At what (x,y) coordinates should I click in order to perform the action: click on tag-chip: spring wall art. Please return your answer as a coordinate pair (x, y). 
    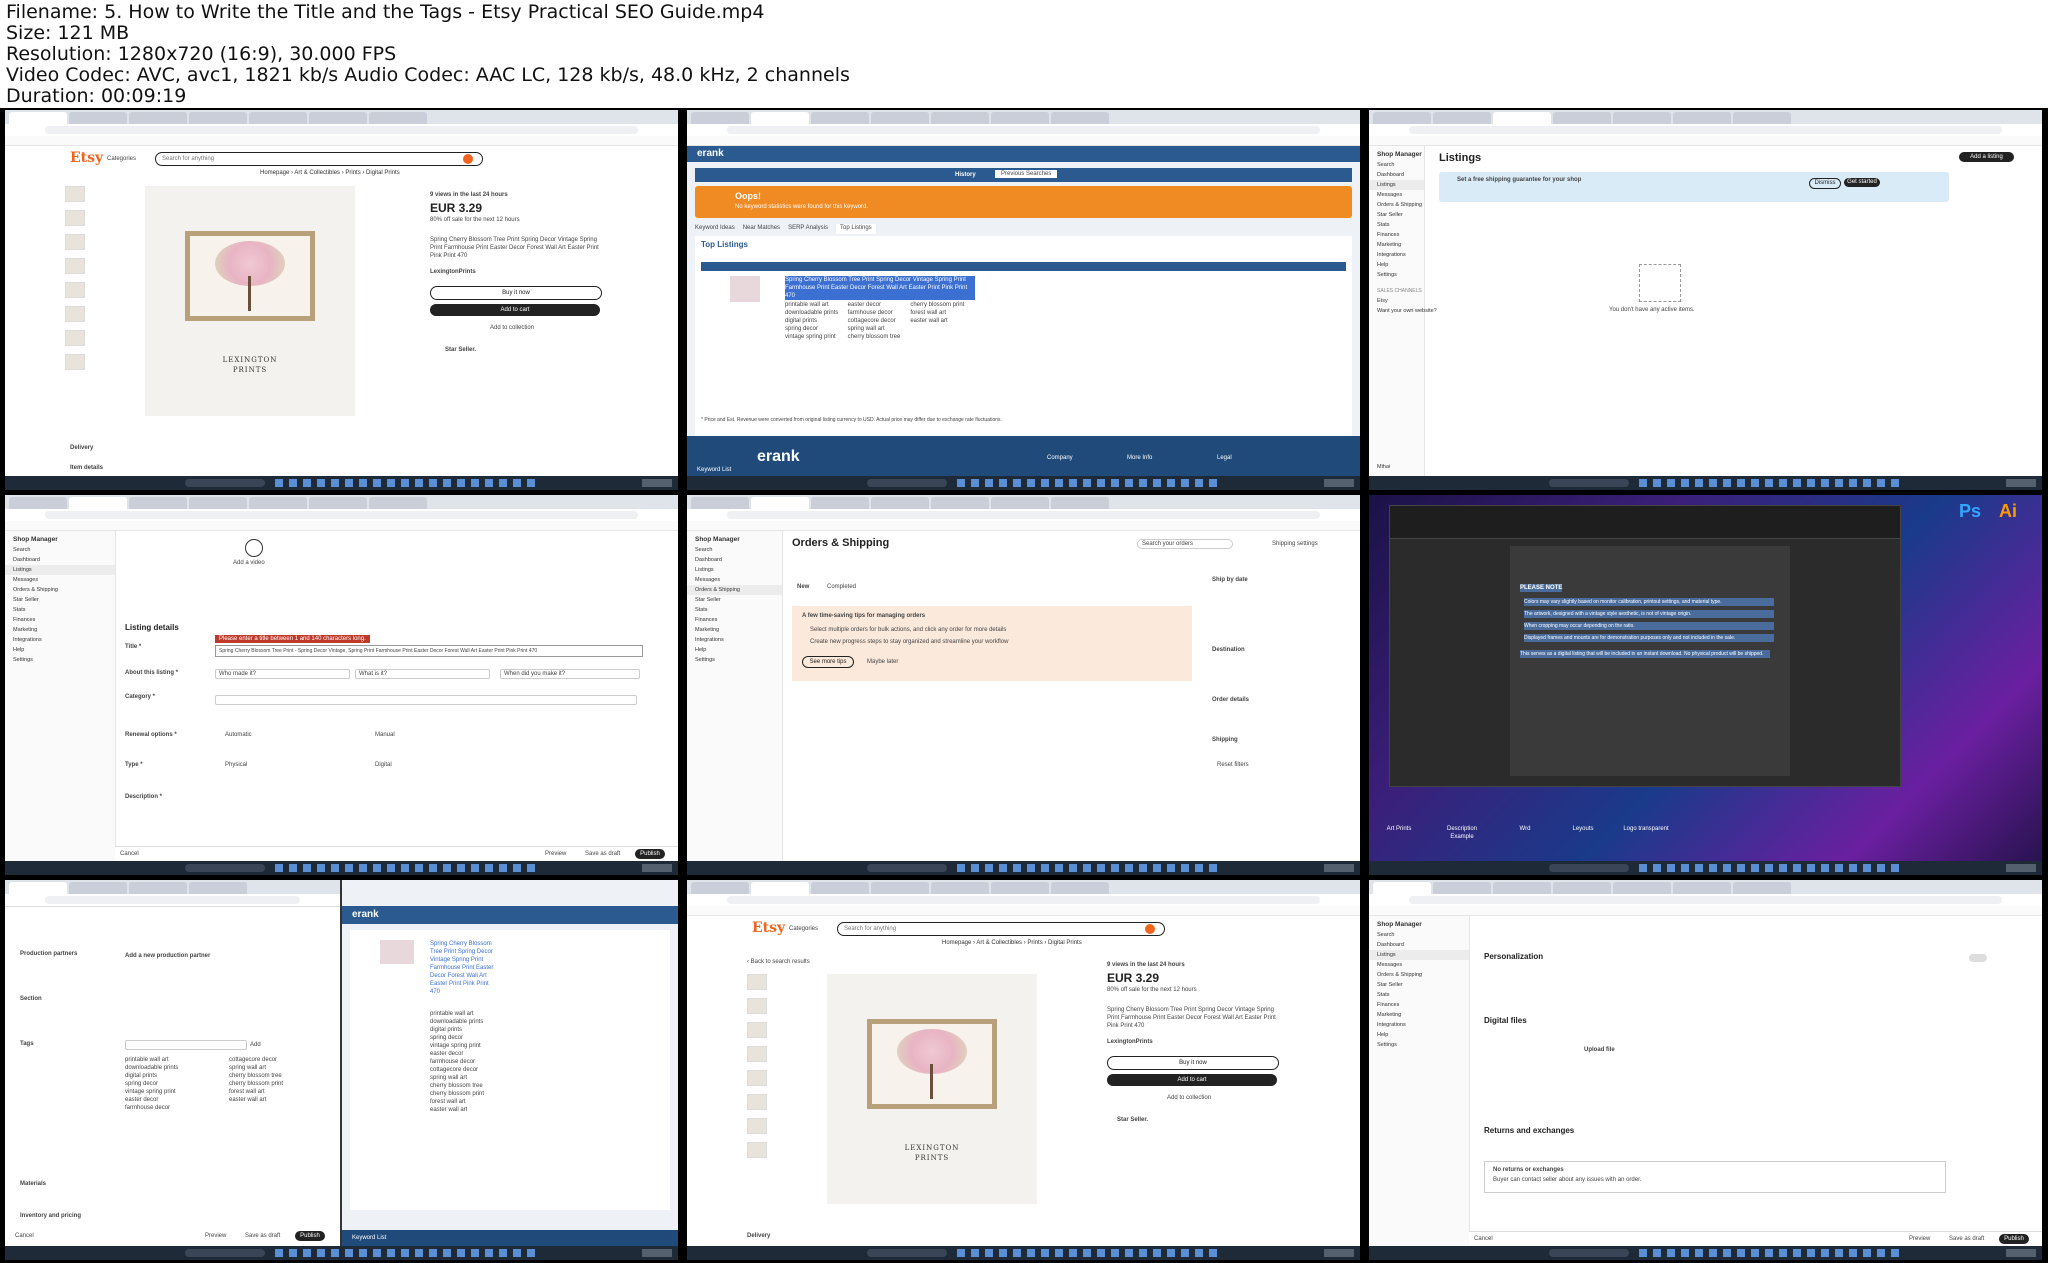
    Looking at the image, I should click on (277, 1068).